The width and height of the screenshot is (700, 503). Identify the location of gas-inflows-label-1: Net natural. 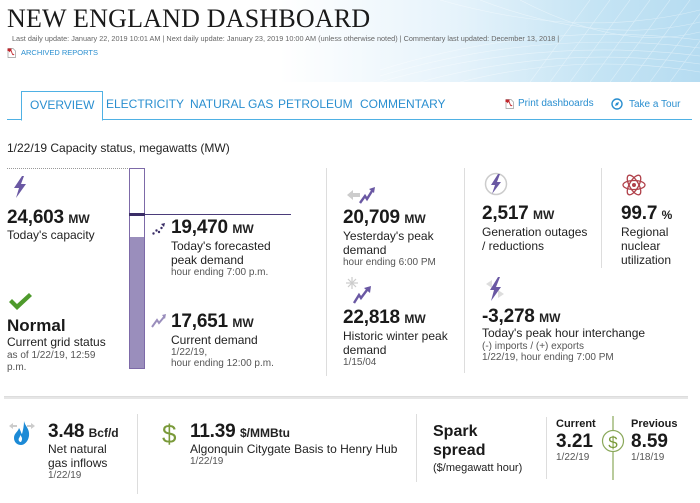
(77, 449).